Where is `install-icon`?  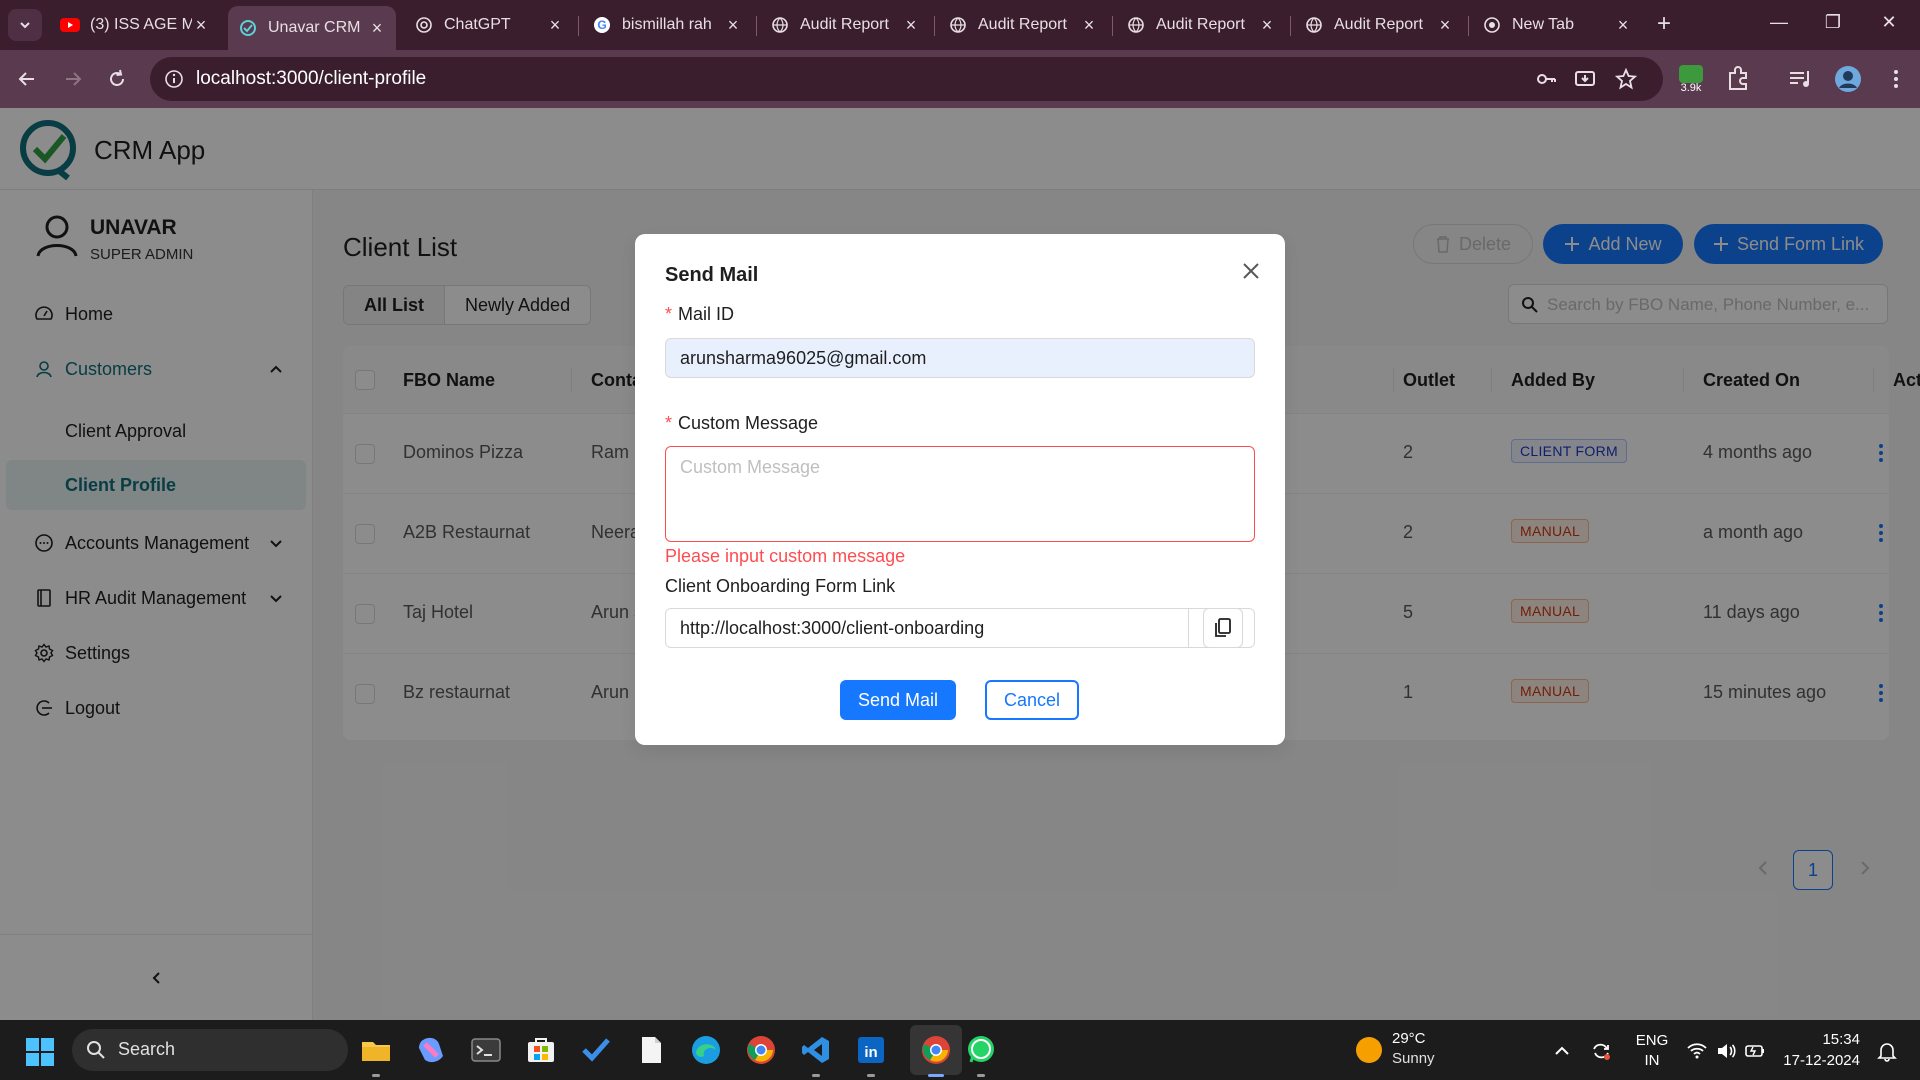
install-icon is located at coordinates (1585, 79).